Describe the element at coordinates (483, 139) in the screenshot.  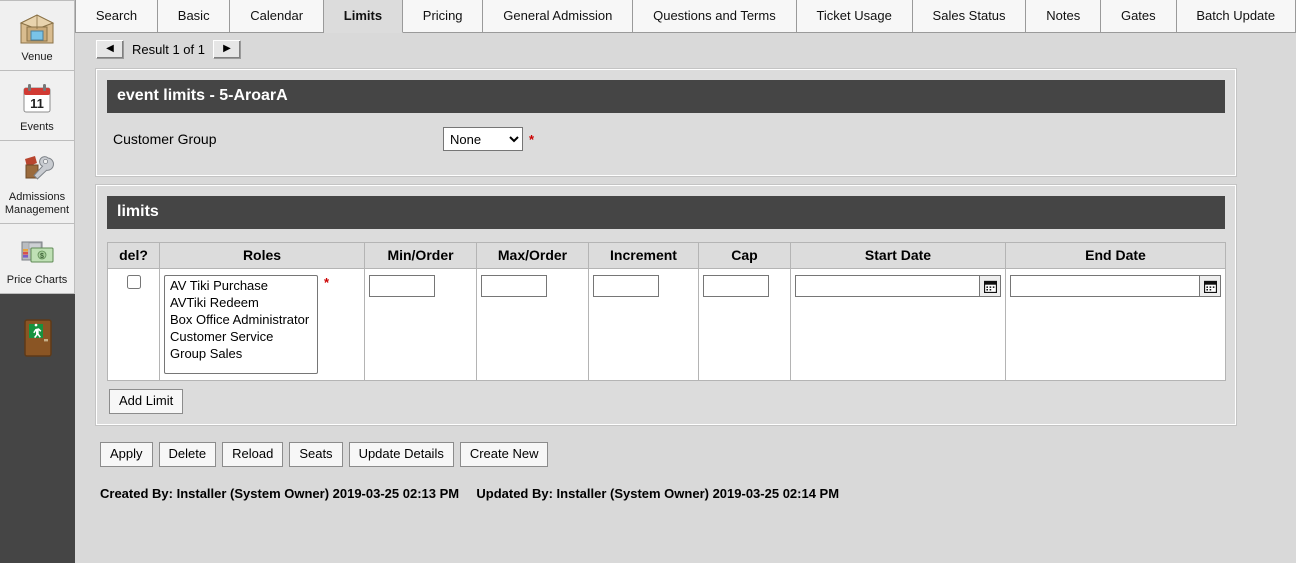
I see `customer-group-select: None` at that location.